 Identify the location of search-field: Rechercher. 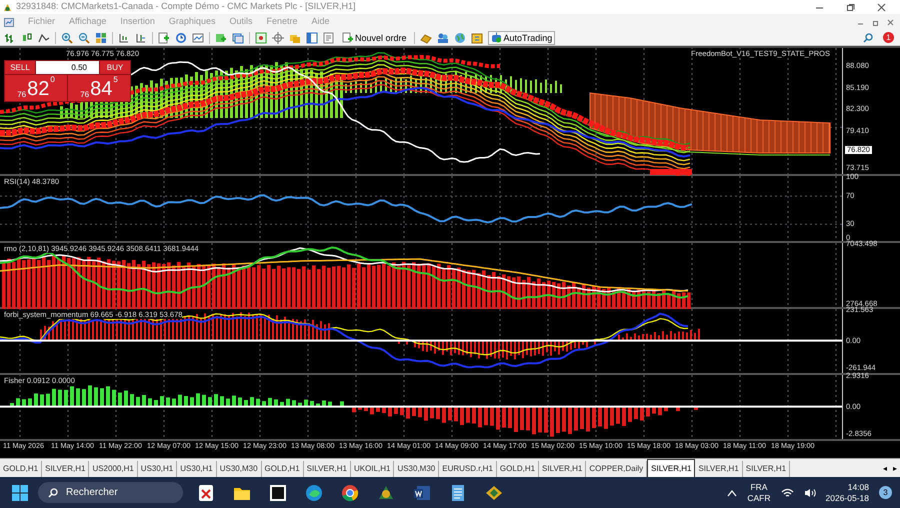
(110, 492).